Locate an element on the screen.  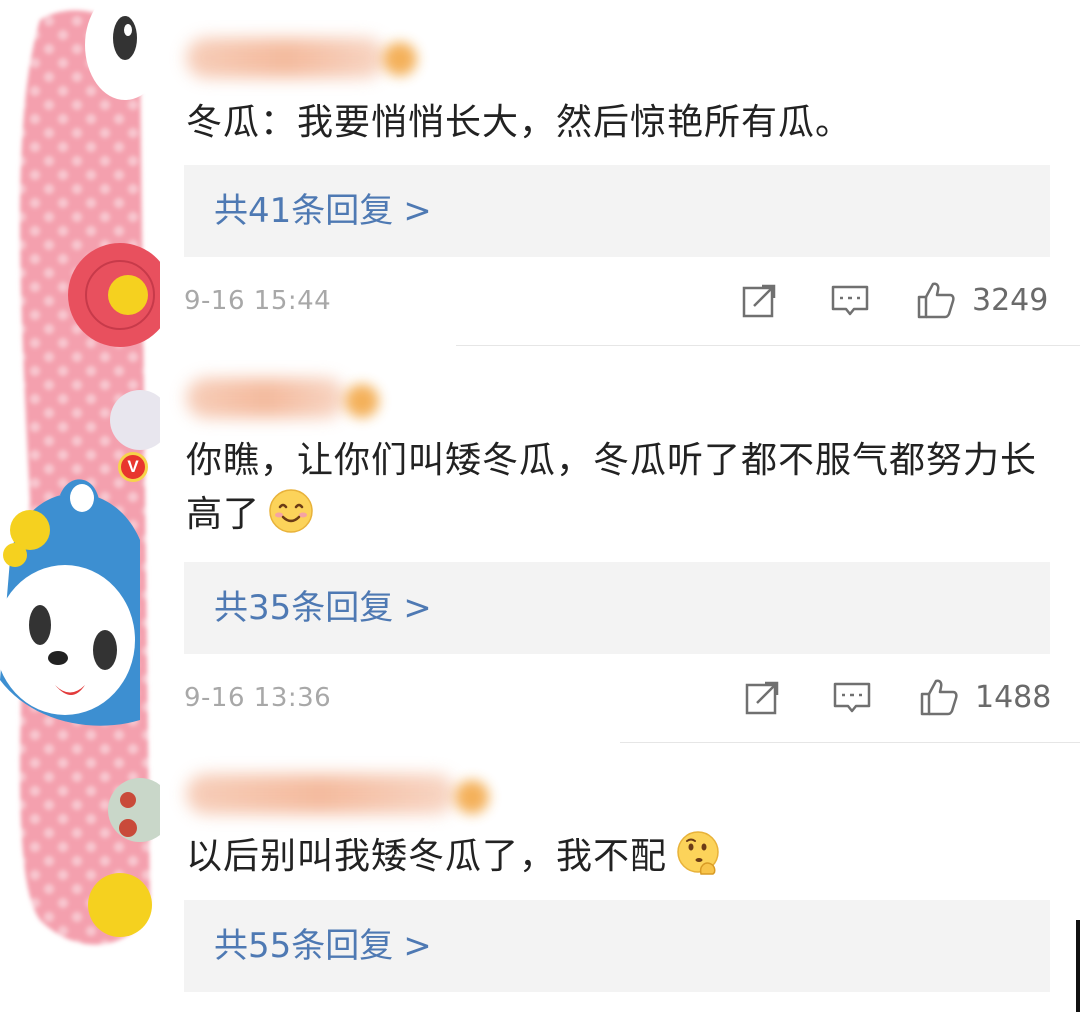
screen-edge is located at coordinates (1078, 966).